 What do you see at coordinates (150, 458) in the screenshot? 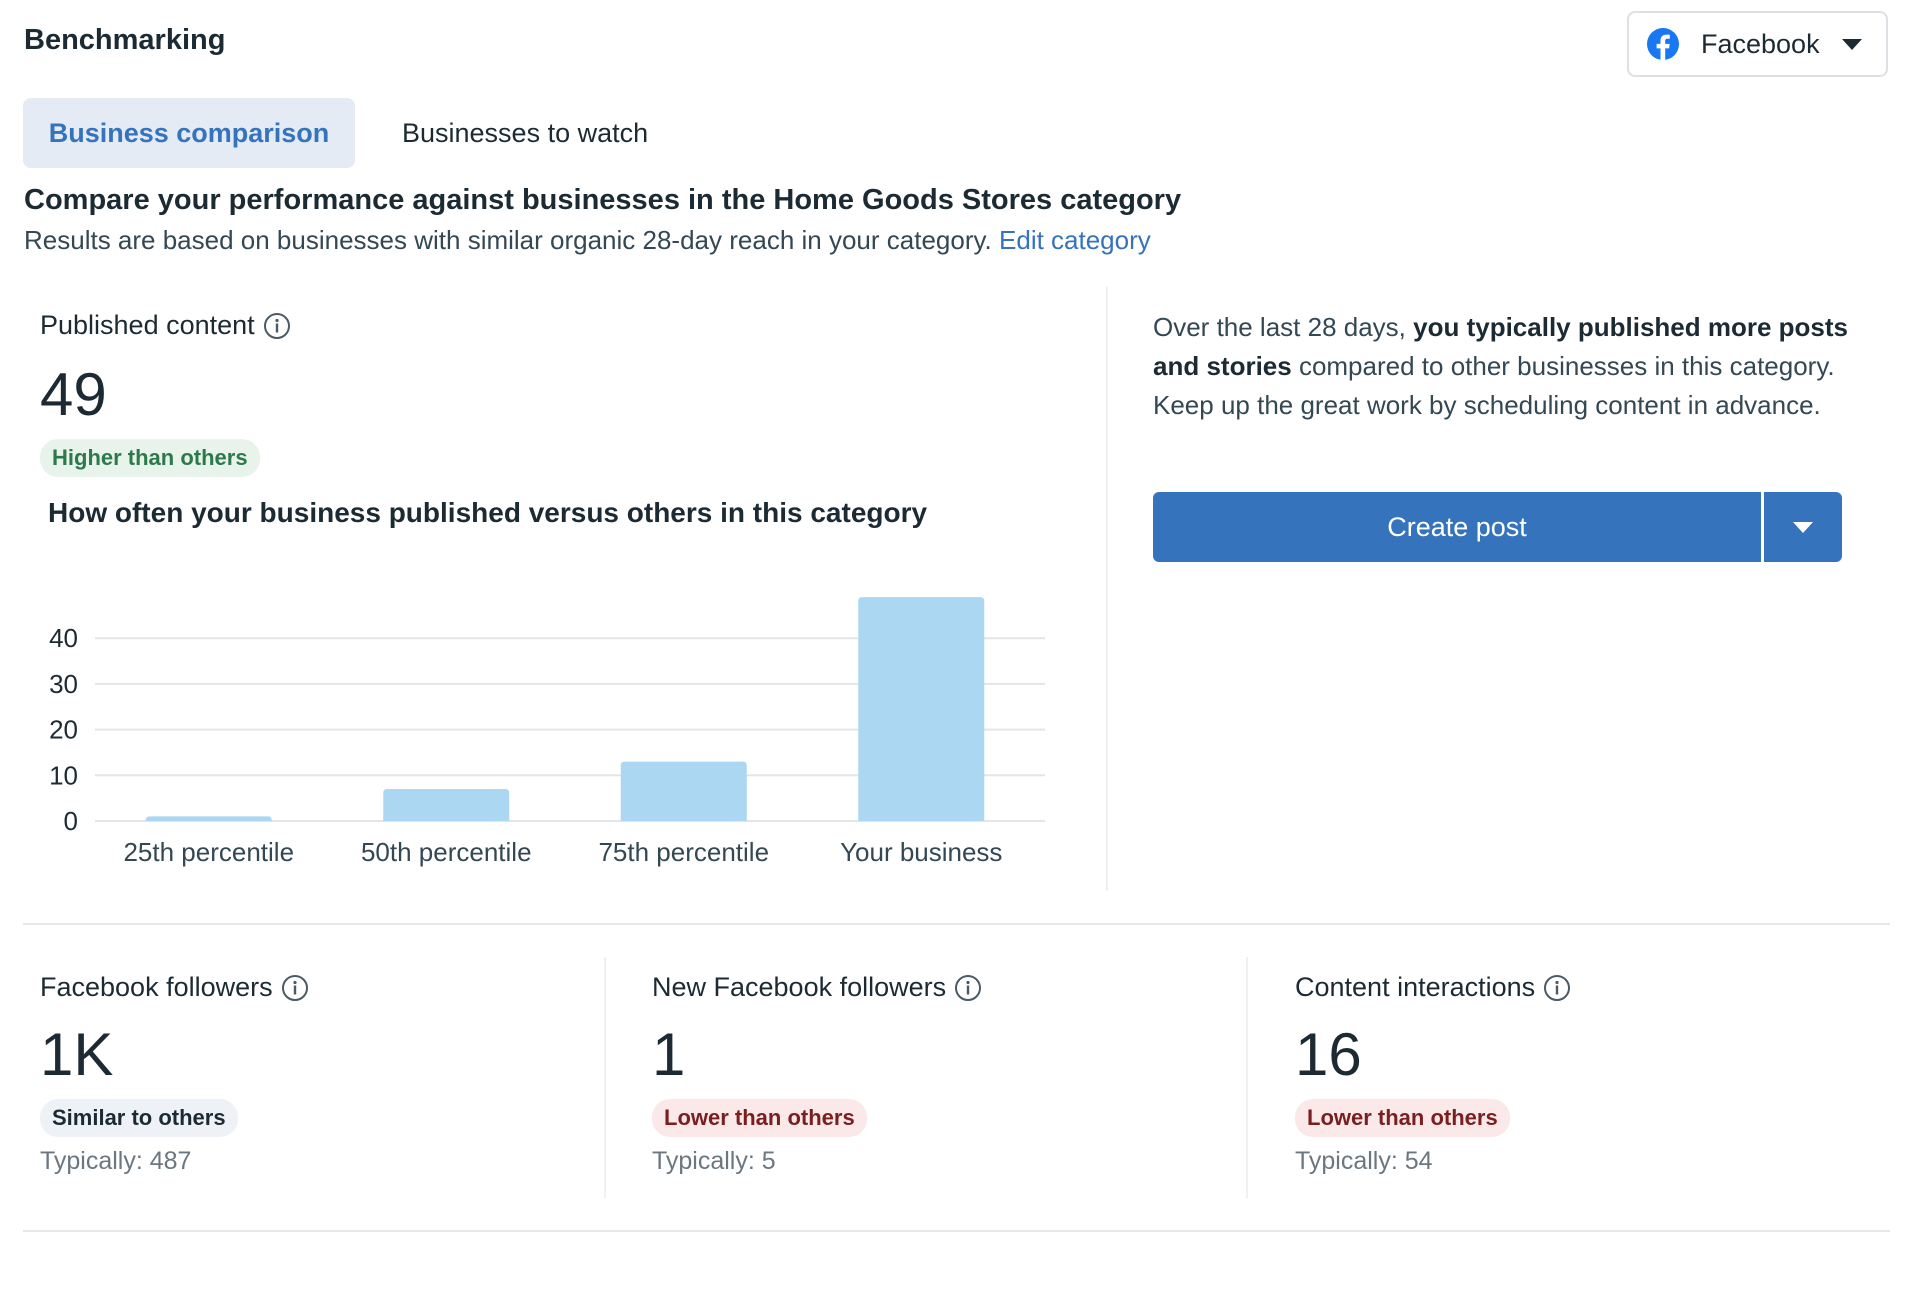
I see `status-badge: Higher than others` at bounding box center [150, 458].